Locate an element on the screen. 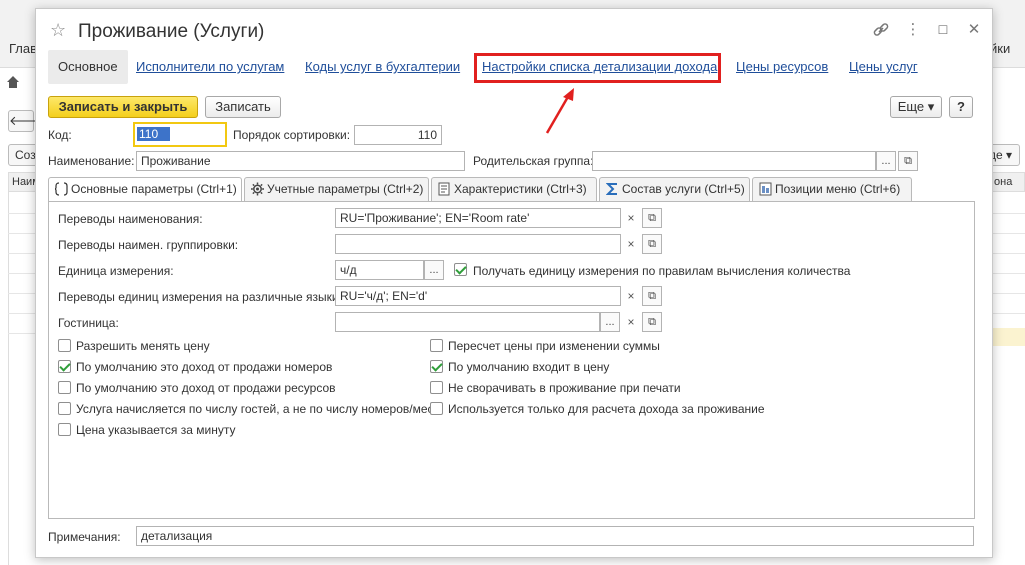  help-button: ? is located at coordinates (961, 107).